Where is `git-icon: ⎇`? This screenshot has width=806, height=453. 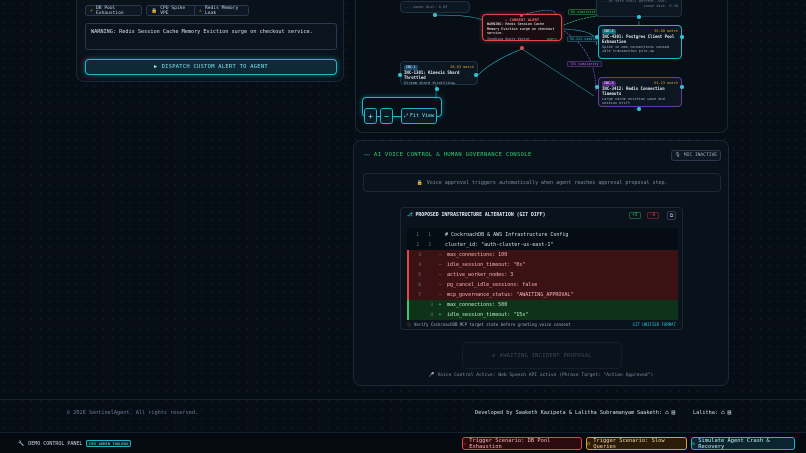
git-icon: ⎇ is located at coordinates (410, 215).